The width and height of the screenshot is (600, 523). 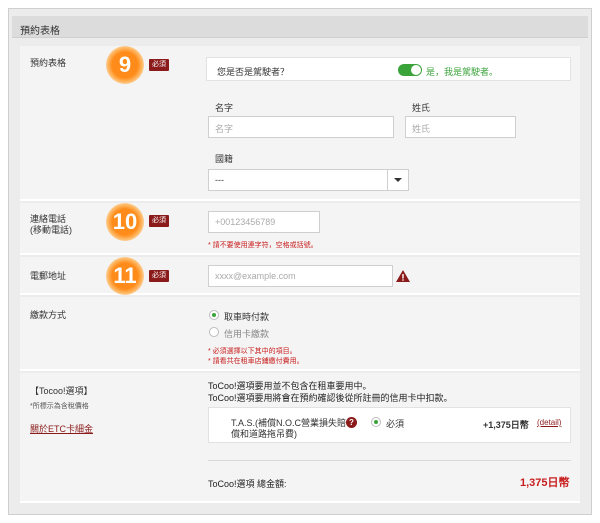 What do you see at coordinates (253, 72) in the screenshot?
I see `driver-question: 您是否是駕駛者？` at bounding box center [253, 72].